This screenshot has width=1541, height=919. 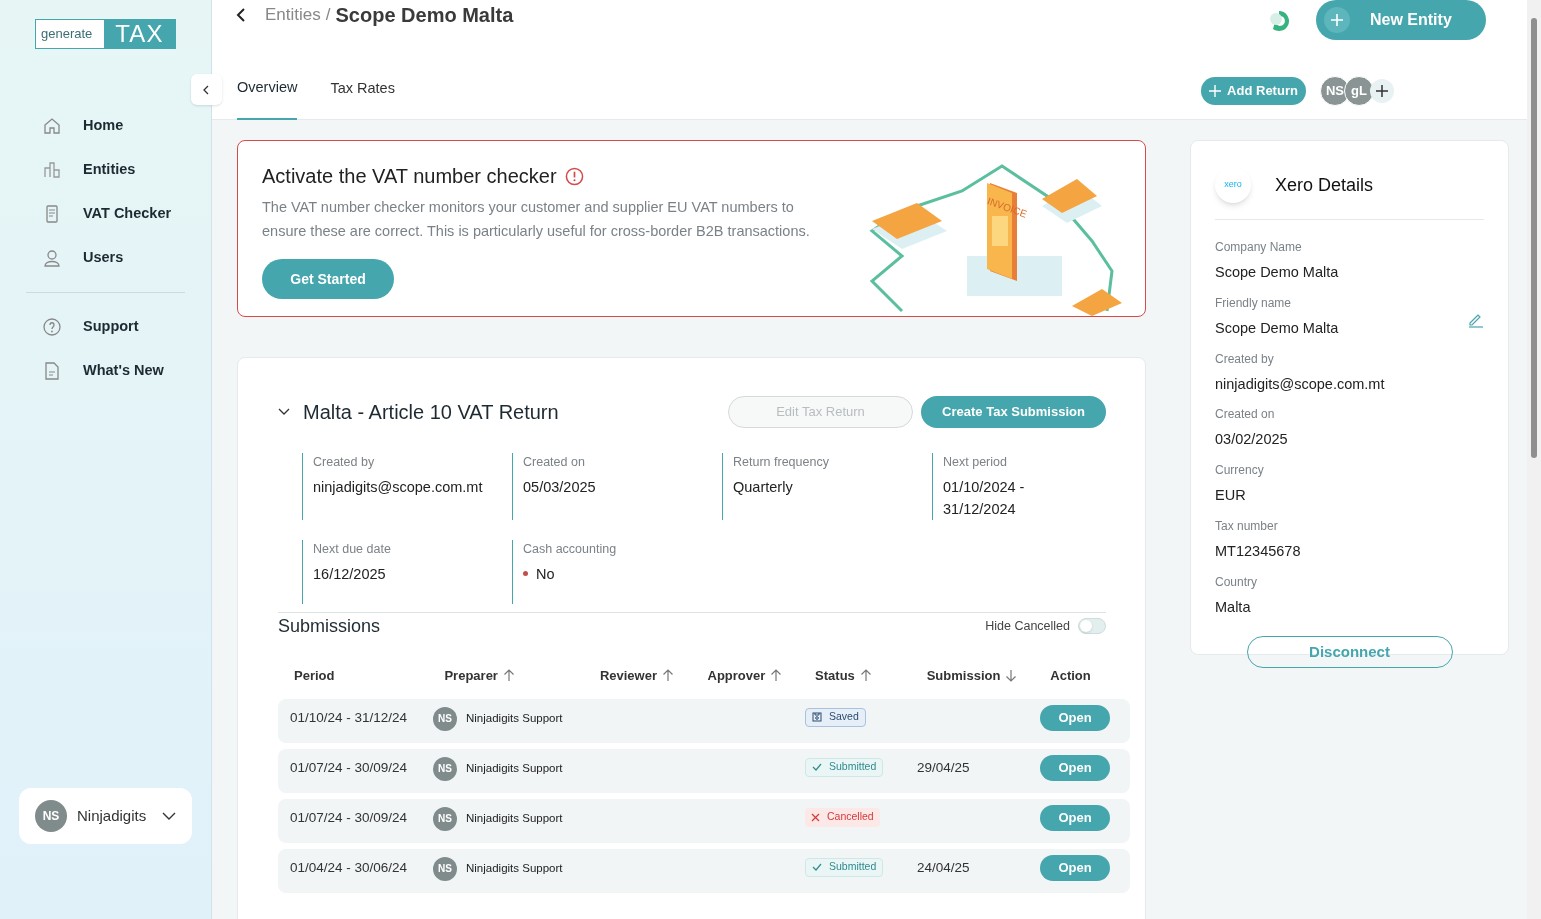 I want to click on column-header: Approver, so click(x=736, y=676).